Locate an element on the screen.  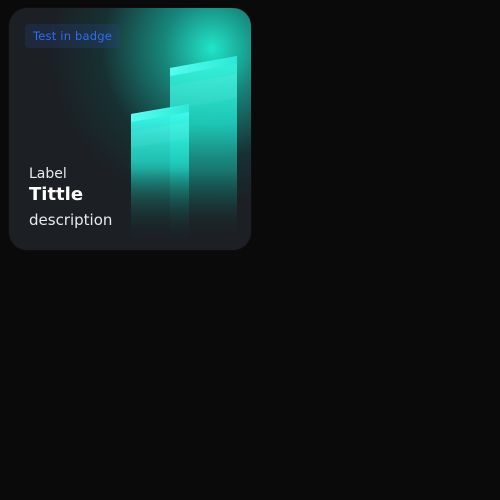
card-title: Tittle is located at coordinates (56, 194).